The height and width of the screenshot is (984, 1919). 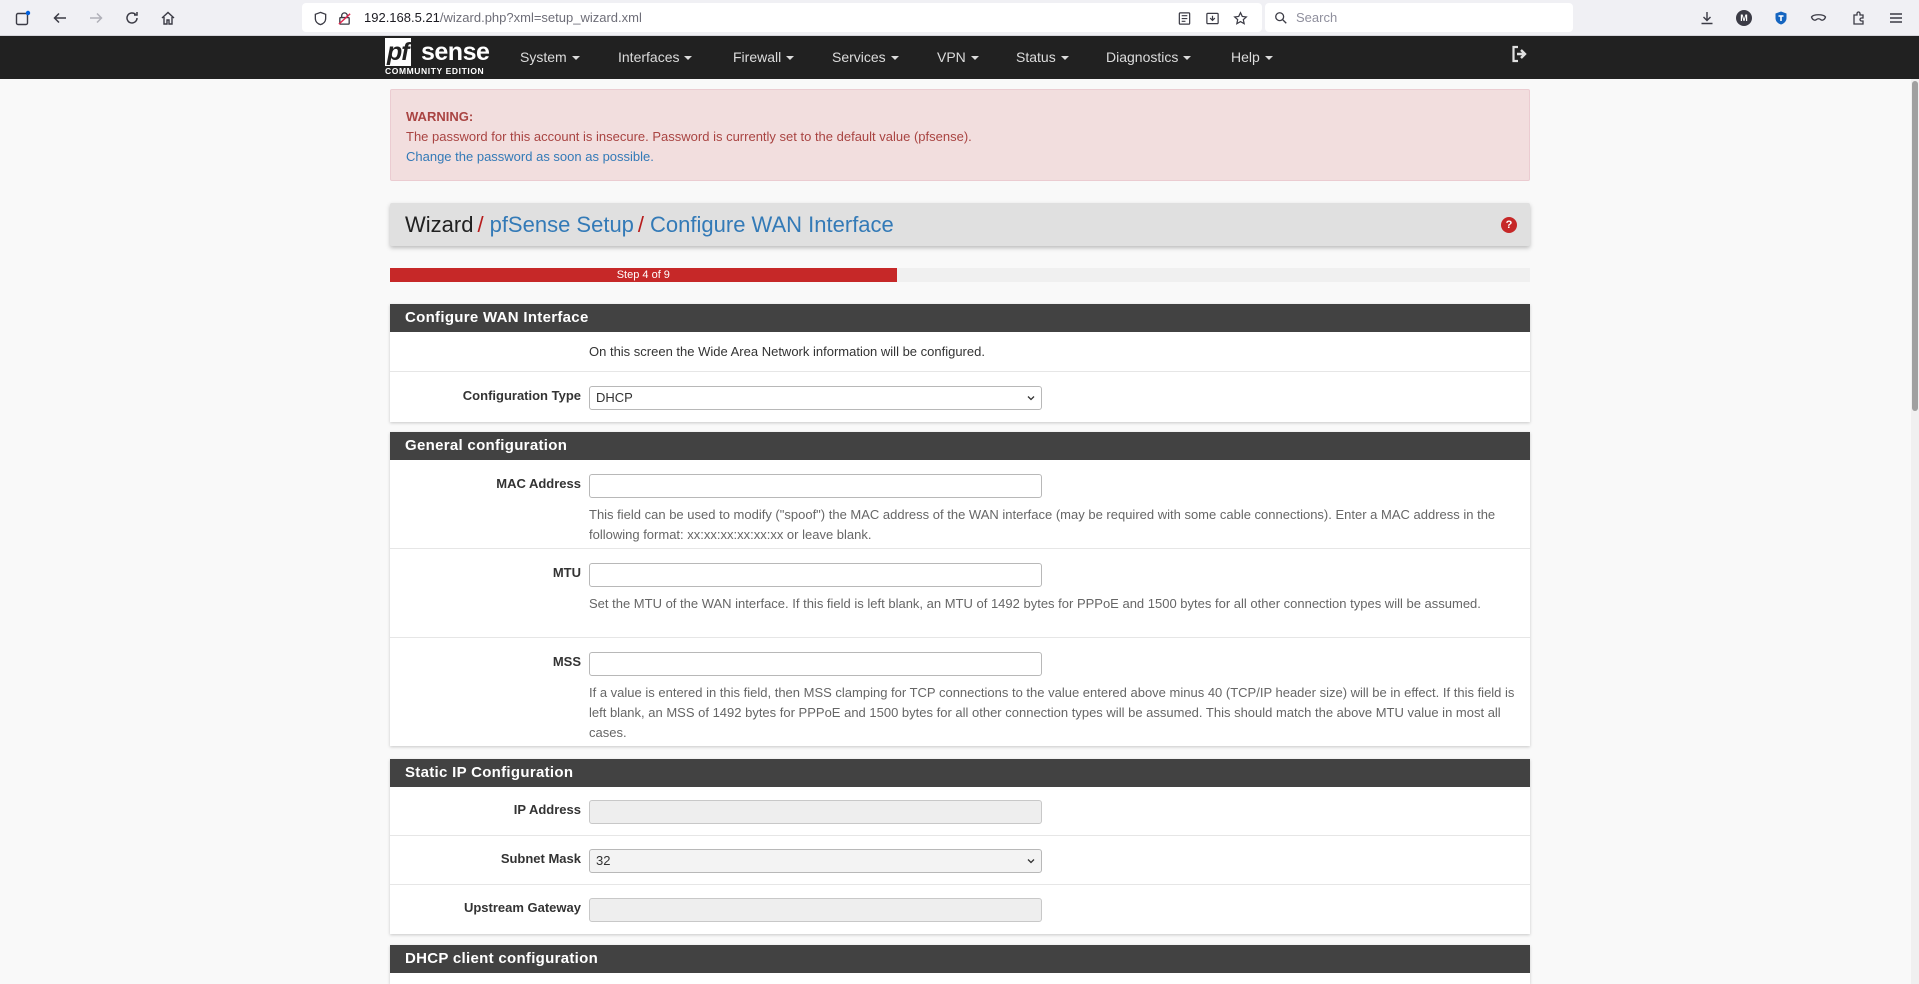 I want to click on configuration-type-row: Configuration Type DHCP, so click(x=960, y=397).